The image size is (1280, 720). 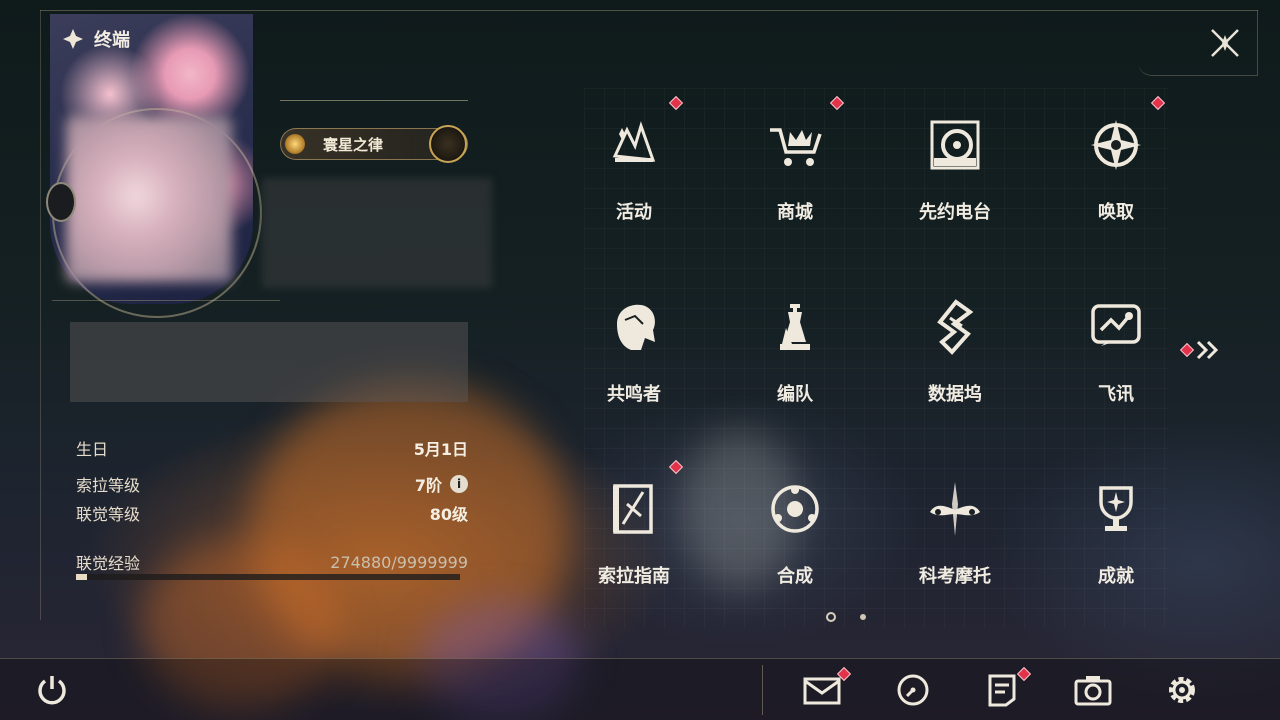 What do you see at coordinates (955, 145) in the screenshot?
I see `radio-icon` at bounding box center [955, 145].